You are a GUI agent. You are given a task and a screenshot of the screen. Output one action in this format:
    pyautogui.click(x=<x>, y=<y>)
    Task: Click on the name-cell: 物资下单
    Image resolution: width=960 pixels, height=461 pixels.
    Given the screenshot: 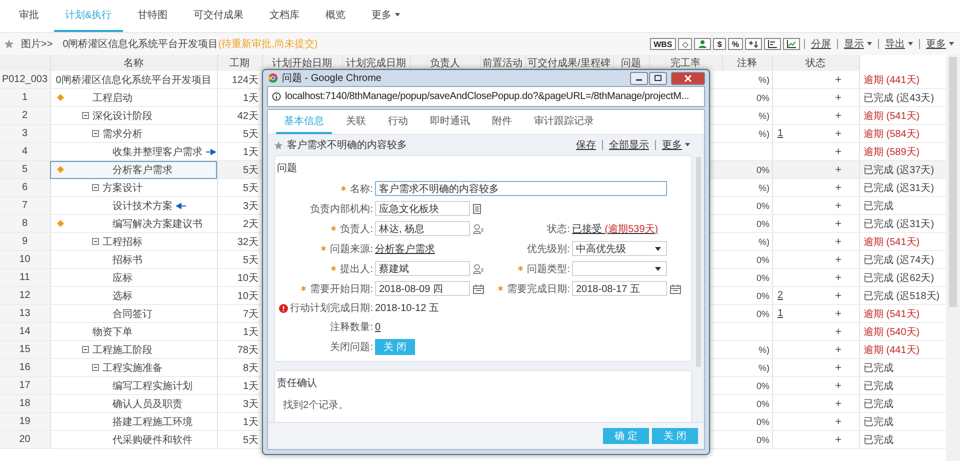 What is the action you would take?
    pyautogui.click(x=133, y=331)
    